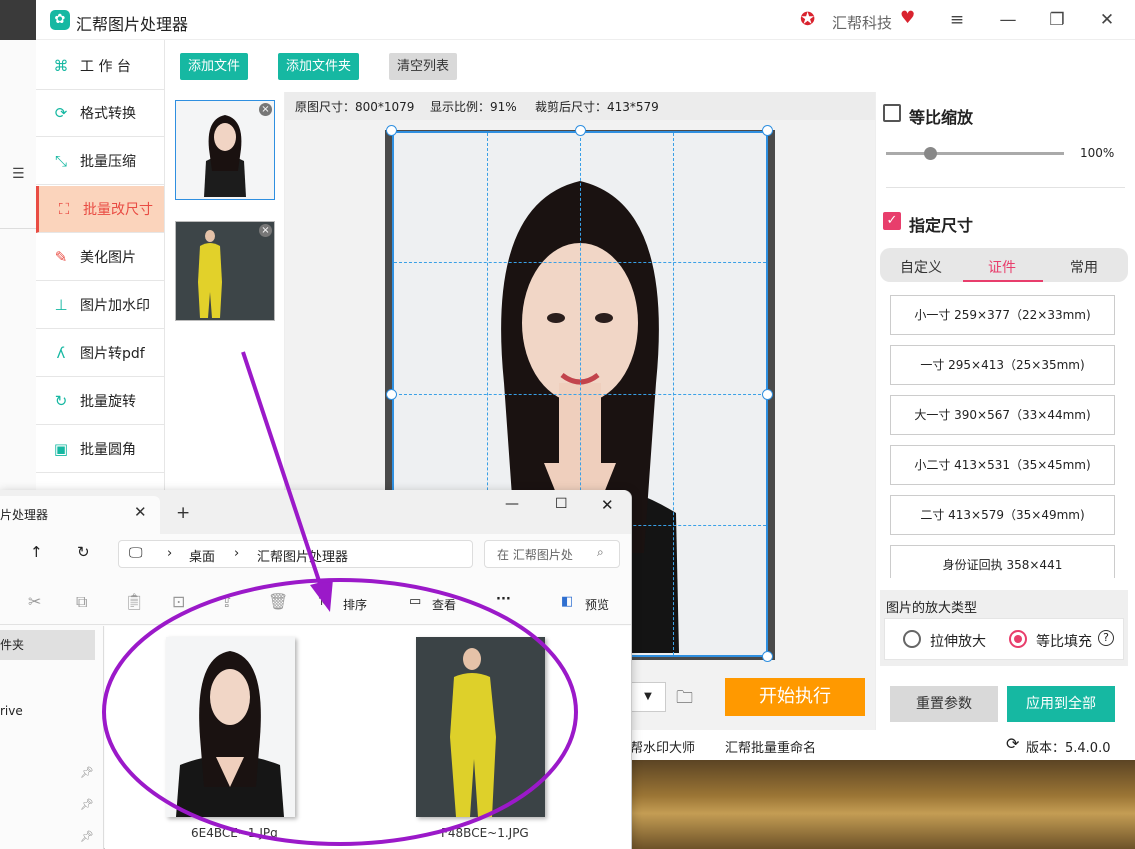 This screenshot has width=1135, height=849. I want to click on size-option-small-one-inch: 小一寸 259×377（22×33mm), so click(1002, 315).